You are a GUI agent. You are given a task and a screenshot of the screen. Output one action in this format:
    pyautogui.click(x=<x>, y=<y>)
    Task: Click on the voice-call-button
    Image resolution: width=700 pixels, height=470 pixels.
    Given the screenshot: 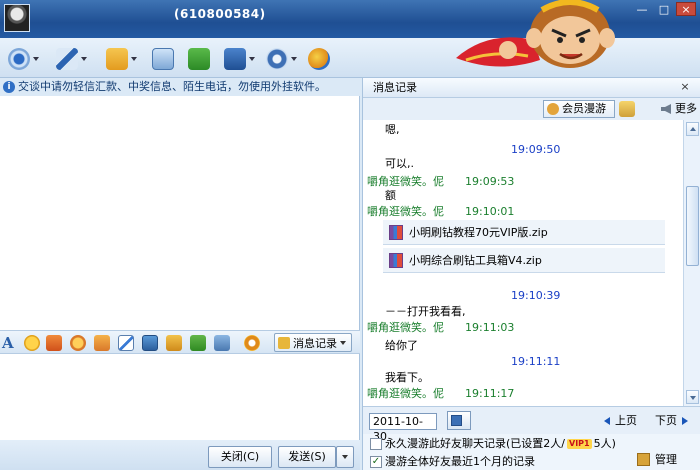 What is the action you would take?
    pyautogui.click(x=71, y=59)
    